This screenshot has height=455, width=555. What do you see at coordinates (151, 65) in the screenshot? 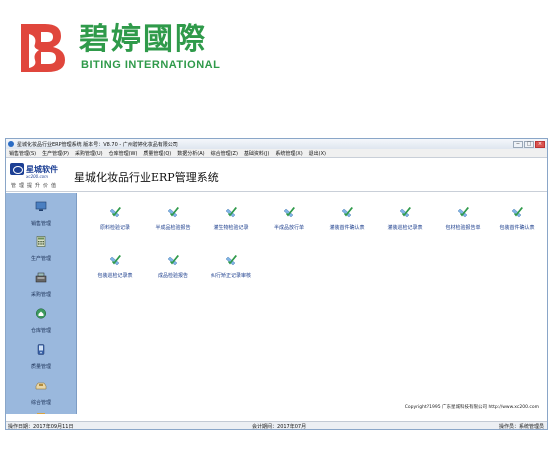
I see `brand-name-en: BITING INTERNATIONAL` at bounding box center [151, 65].